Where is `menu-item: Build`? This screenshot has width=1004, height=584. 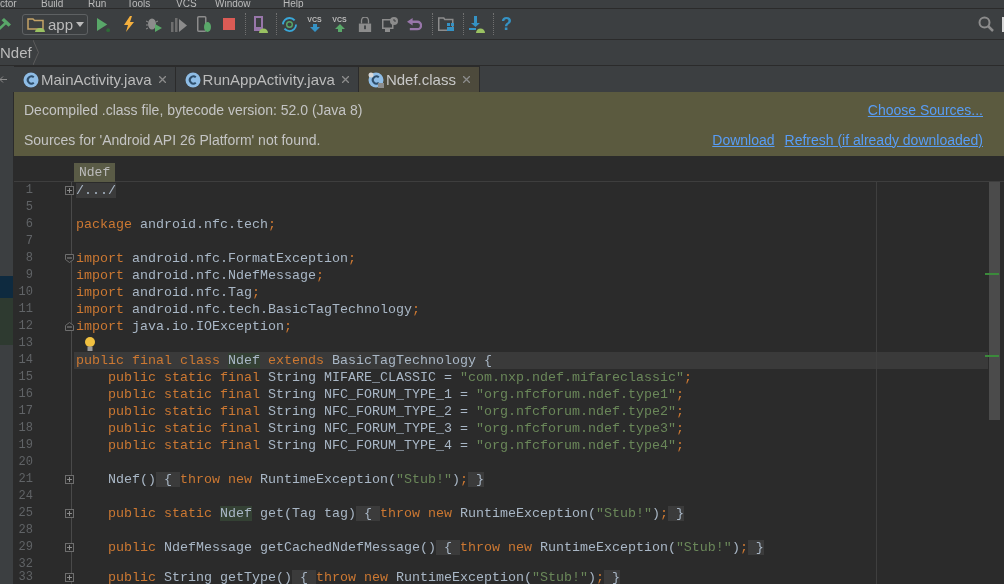
menu-item: Build is located at coordinates (52, 4).